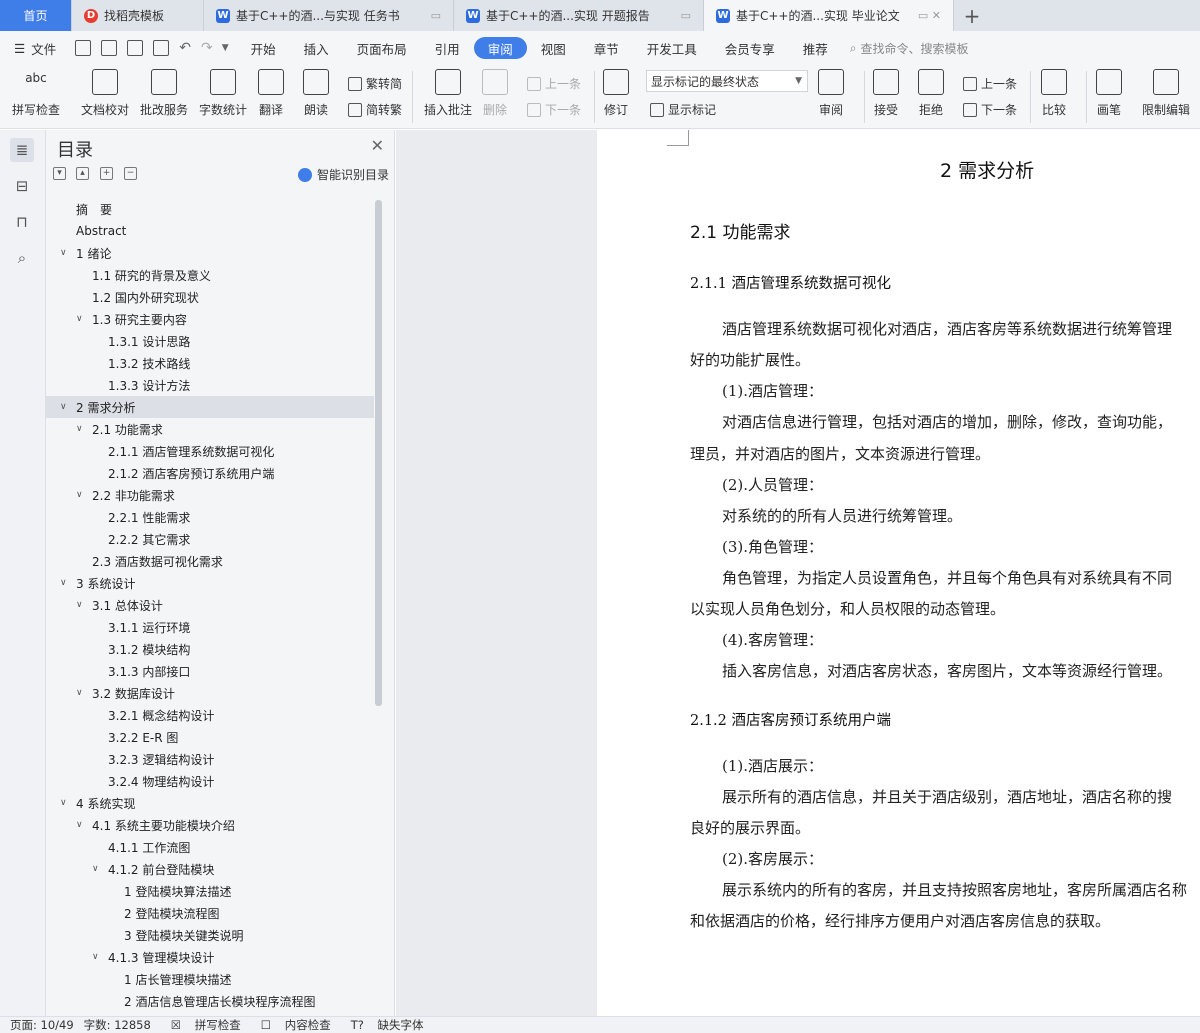  Describe the element at coordinates (211, 803) in the screenshot. I see `toc-entry: ∨ 4 系统实现` at that location.